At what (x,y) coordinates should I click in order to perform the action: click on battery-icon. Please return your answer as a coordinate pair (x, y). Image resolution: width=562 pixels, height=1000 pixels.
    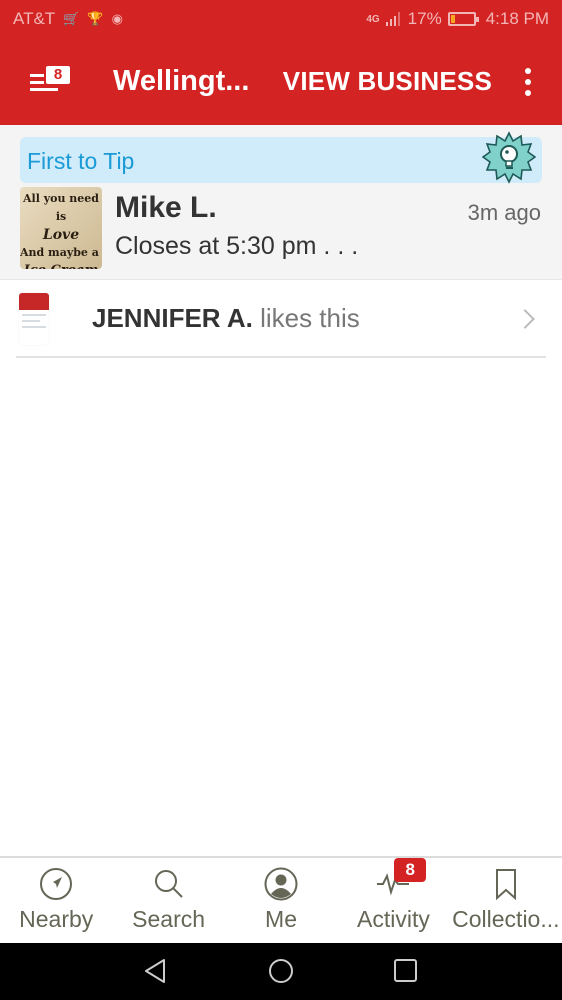
    Looking at the image, I should click on (463, 19).